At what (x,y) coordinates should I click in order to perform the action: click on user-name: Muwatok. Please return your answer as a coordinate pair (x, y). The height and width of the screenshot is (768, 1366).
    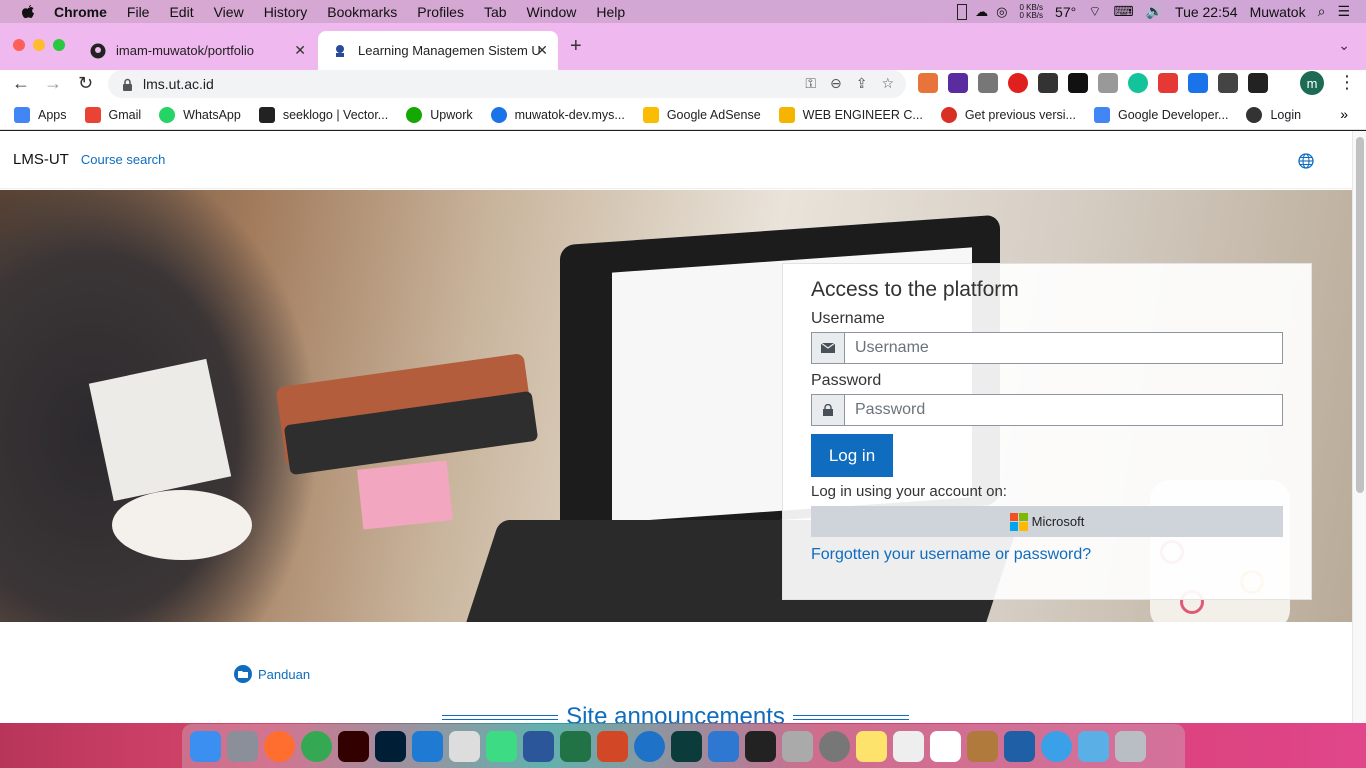
    Looking at the image, I should click on (1278, 12).